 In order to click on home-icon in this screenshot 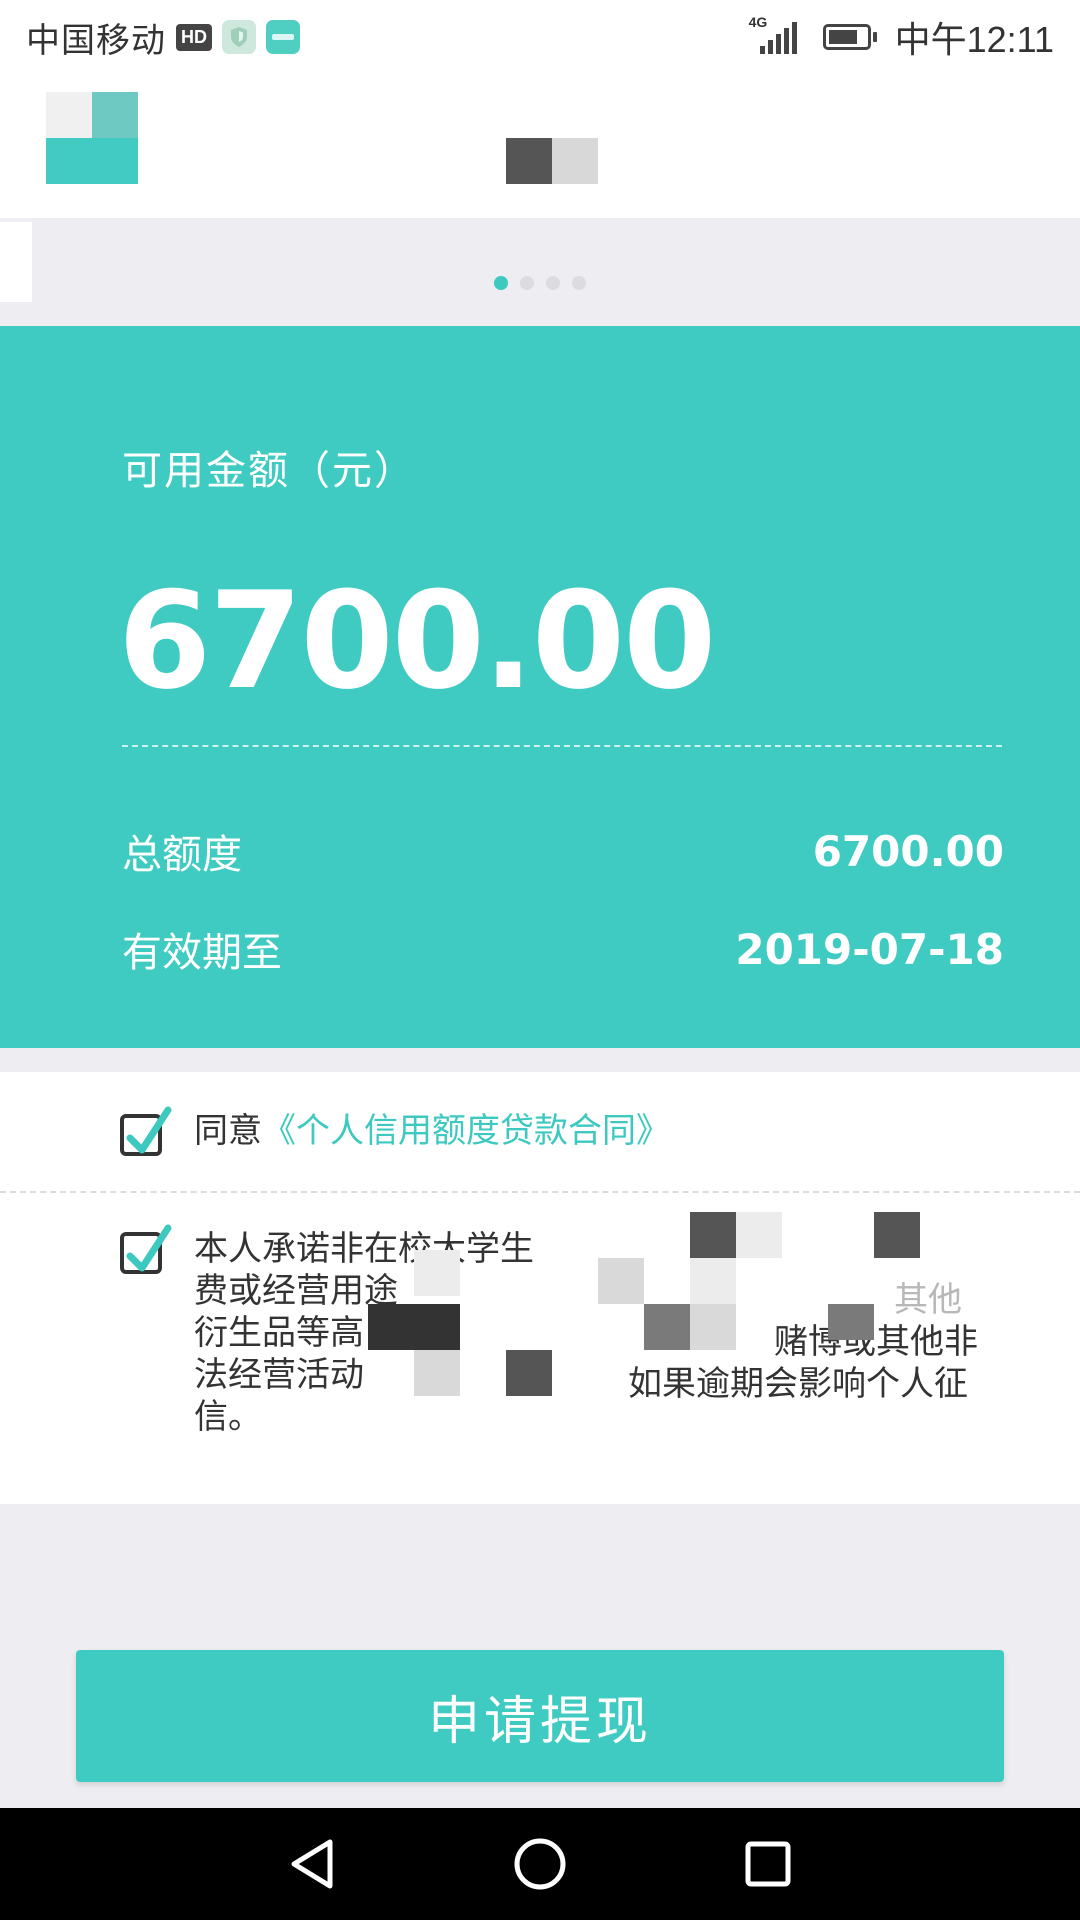, I will do `click(540, 1864)`.